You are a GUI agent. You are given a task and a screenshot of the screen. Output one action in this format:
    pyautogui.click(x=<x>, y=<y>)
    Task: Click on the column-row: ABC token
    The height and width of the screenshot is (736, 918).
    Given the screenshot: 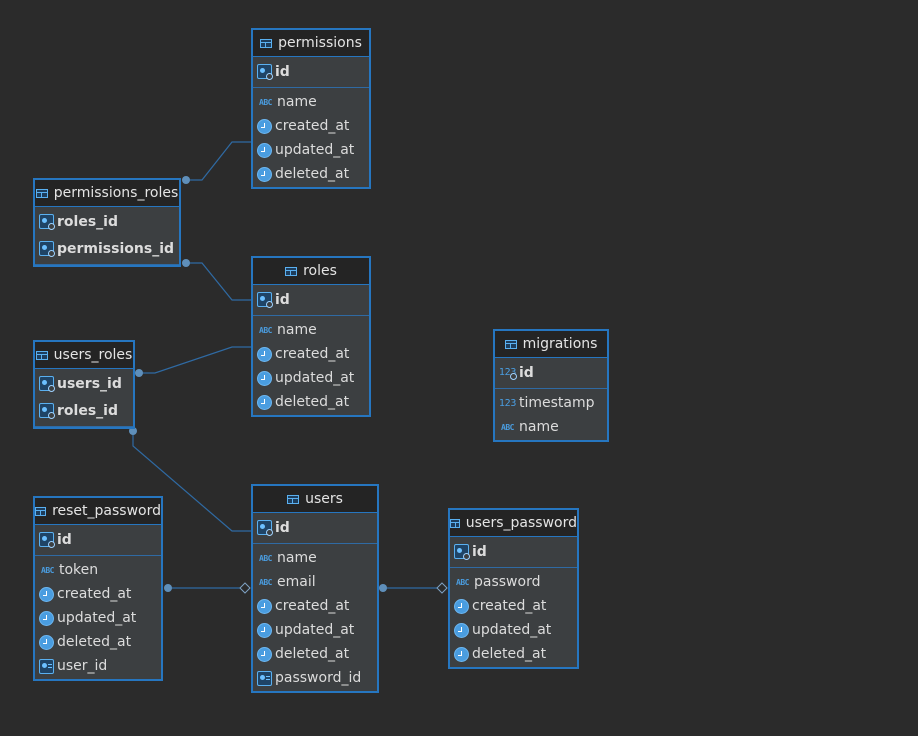 What is the action you would take?
    pyautogui.click(x=98, y=570)
    